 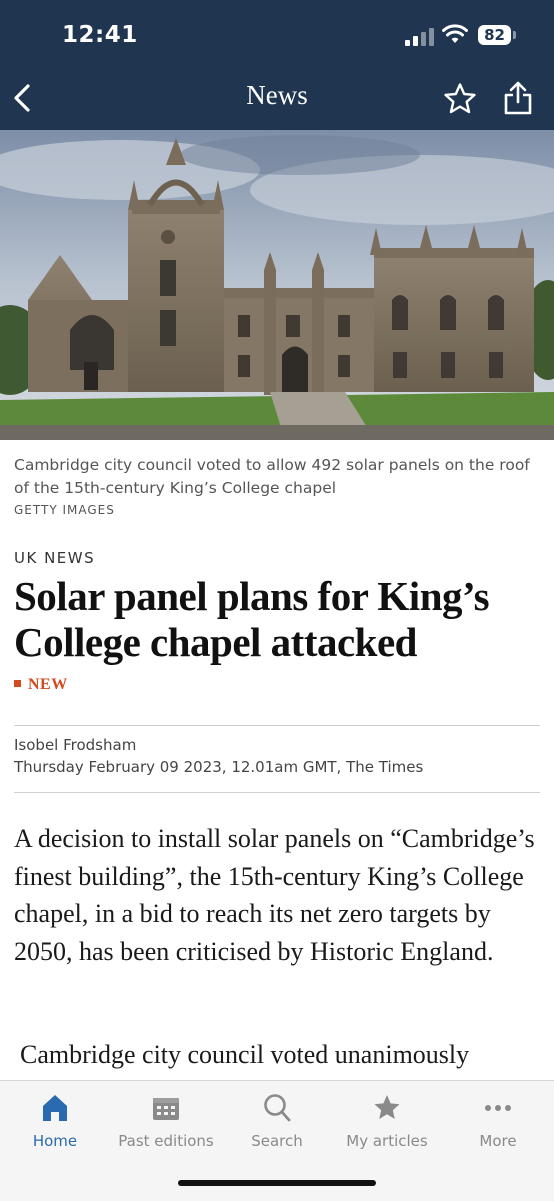 I want to click on signal-icon, so click(x=420, y=37).